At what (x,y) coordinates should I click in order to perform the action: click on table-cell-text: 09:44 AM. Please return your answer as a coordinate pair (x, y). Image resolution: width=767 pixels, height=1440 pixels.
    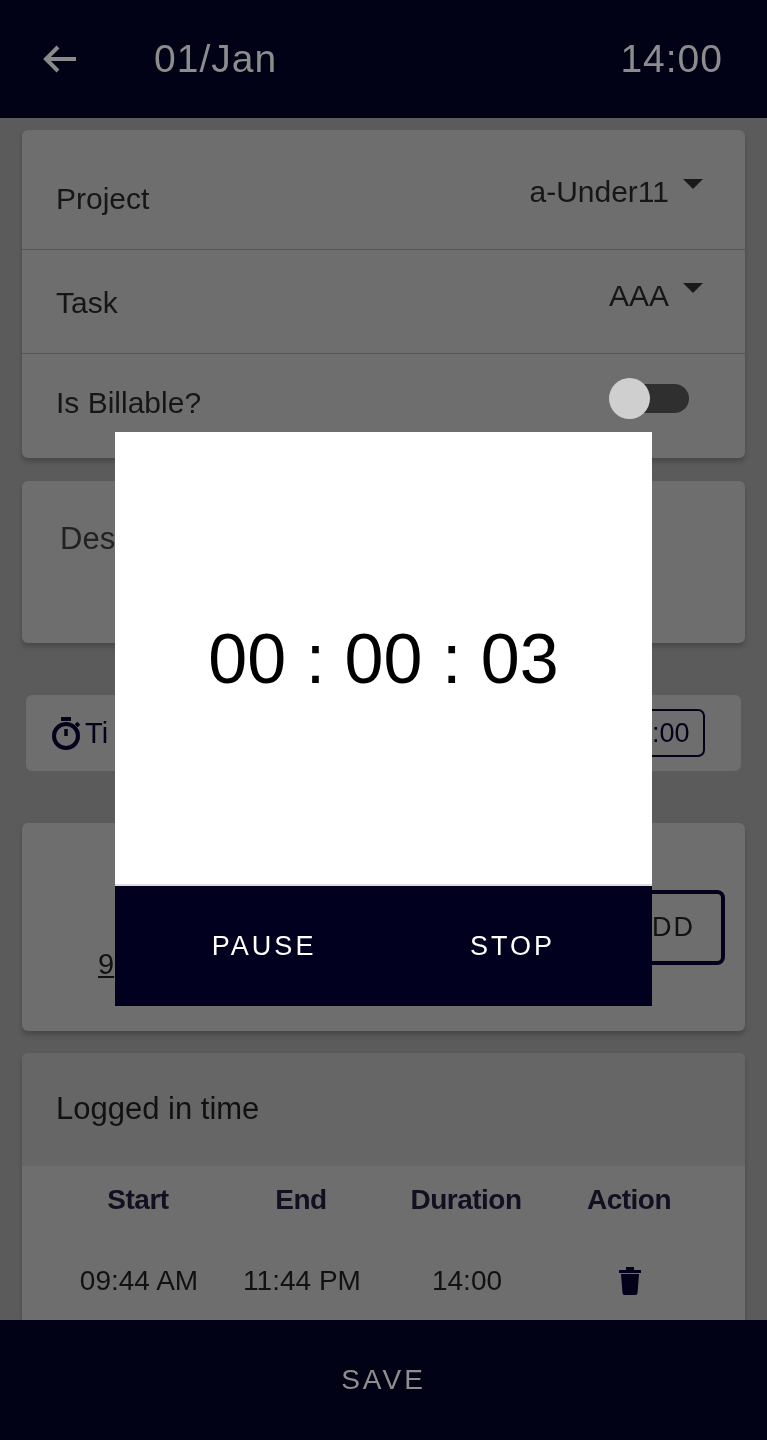
    Looking at the image, I should click on (139, 1281).